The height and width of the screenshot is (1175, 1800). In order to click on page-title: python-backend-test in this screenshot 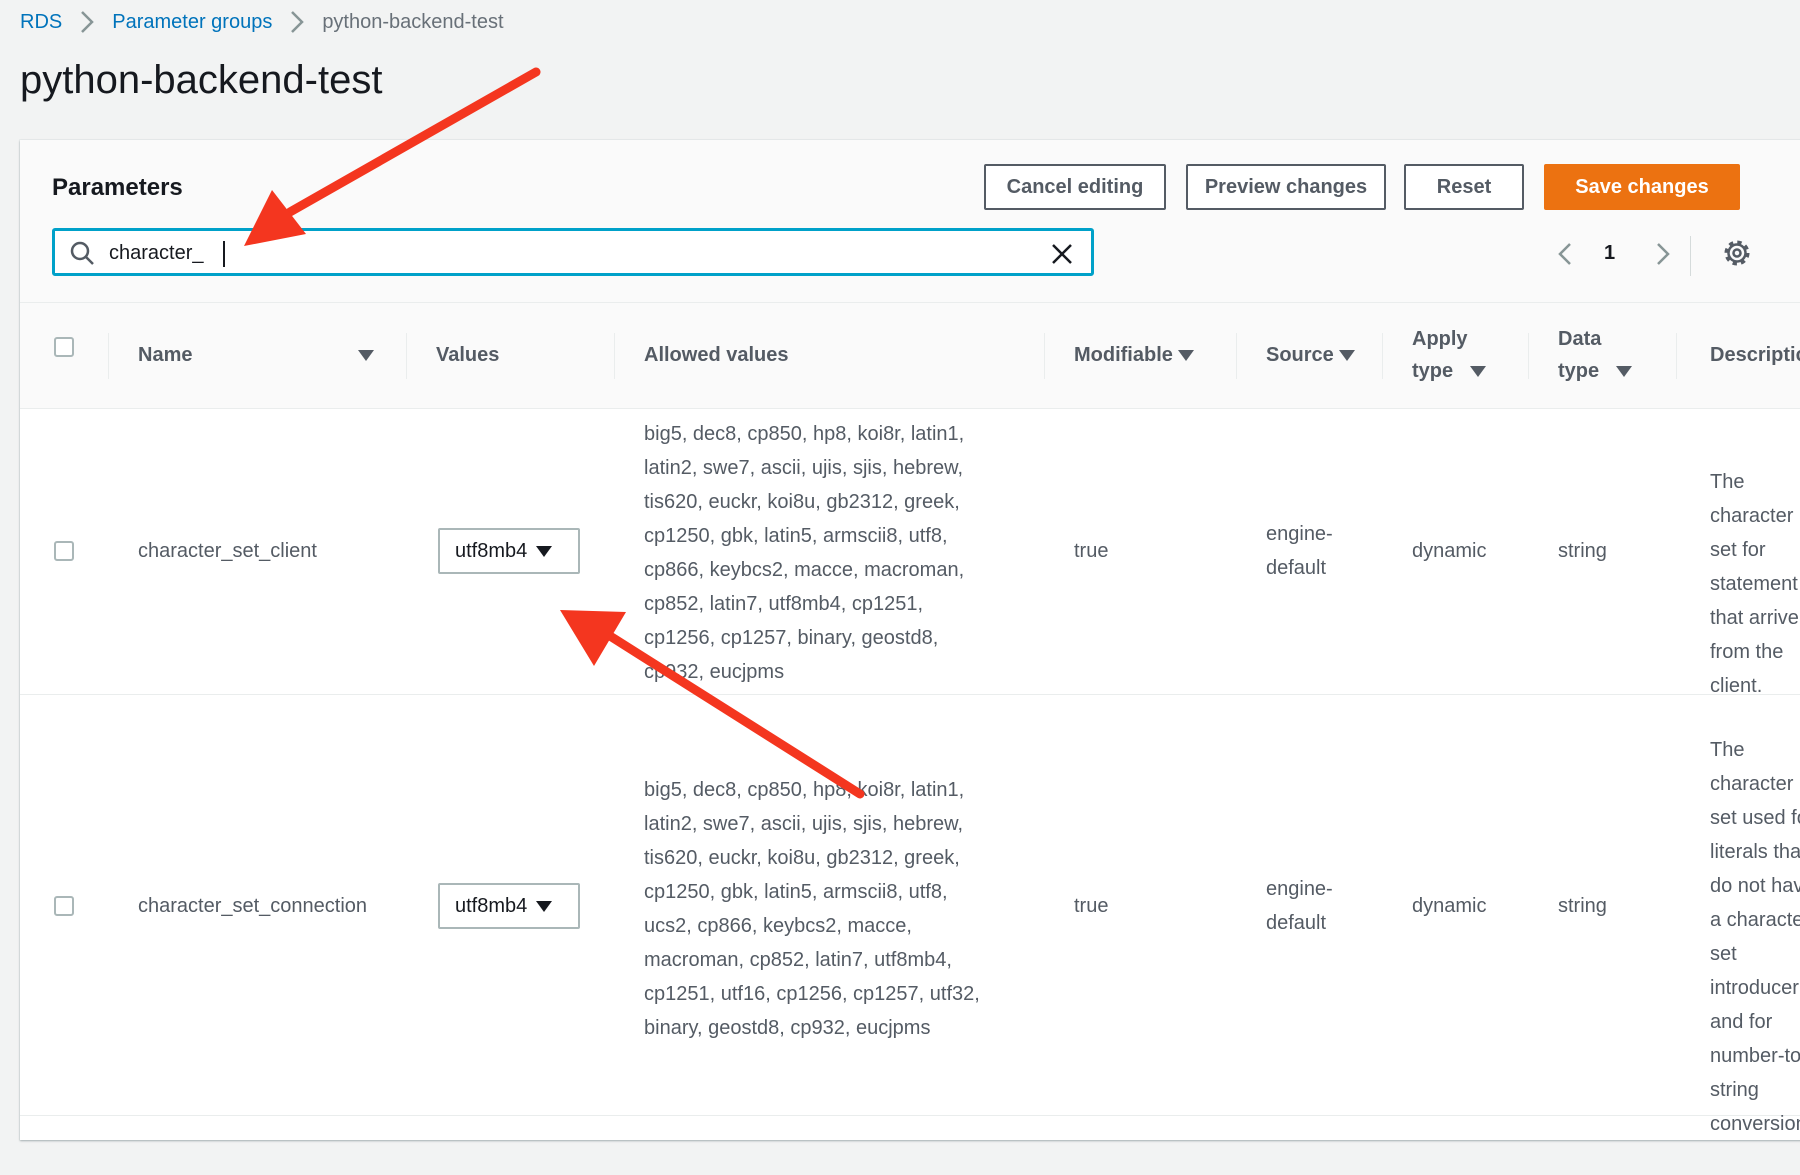, I will do `click(201, 80)`.